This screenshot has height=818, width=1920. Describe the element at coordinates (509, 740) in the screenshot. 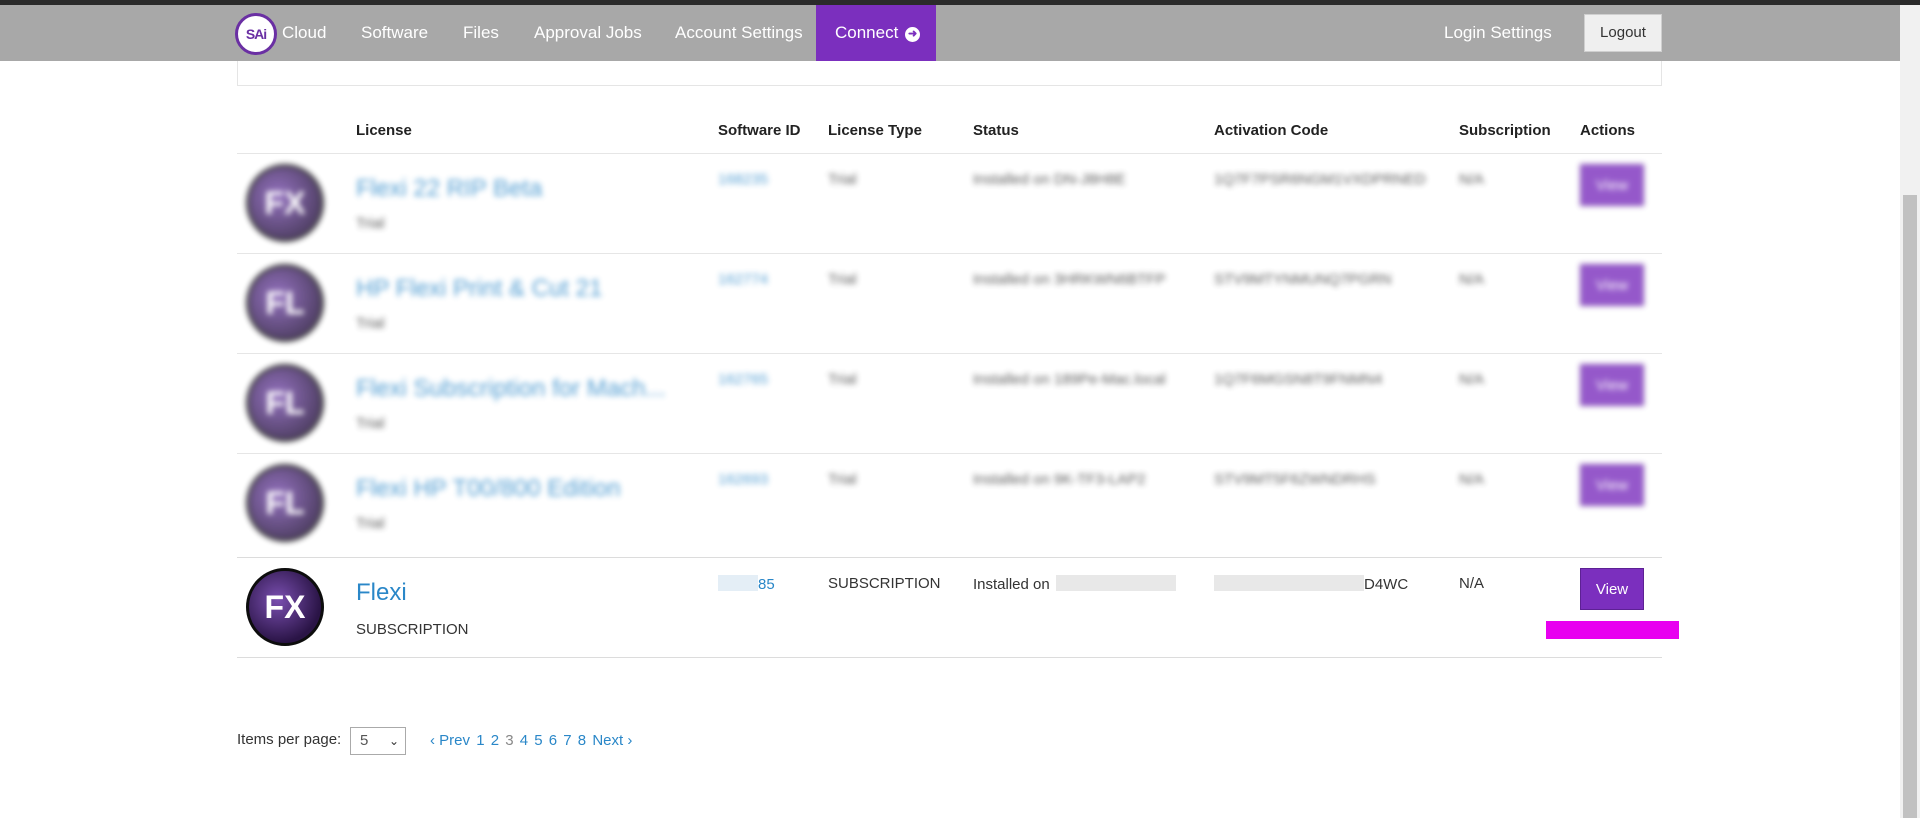

I see `page-current-3: 3` at that location.